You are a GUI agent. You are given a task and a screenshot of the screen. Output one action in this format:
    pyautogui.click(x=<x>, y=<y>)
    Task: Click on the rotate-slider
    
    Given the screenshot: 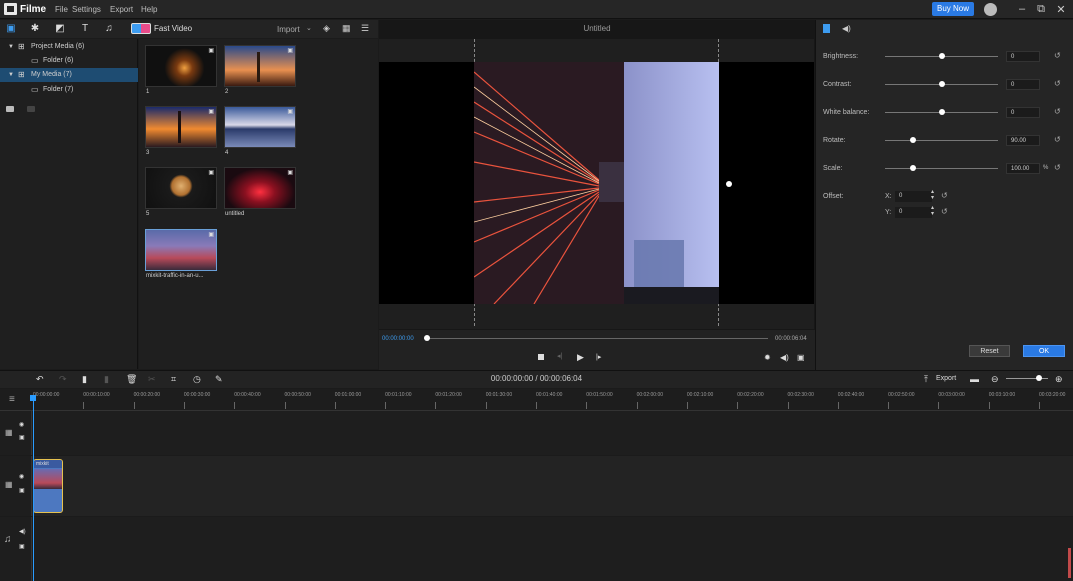 What is the action you would take?
    pyautogui.click(x=941, y=140)
    